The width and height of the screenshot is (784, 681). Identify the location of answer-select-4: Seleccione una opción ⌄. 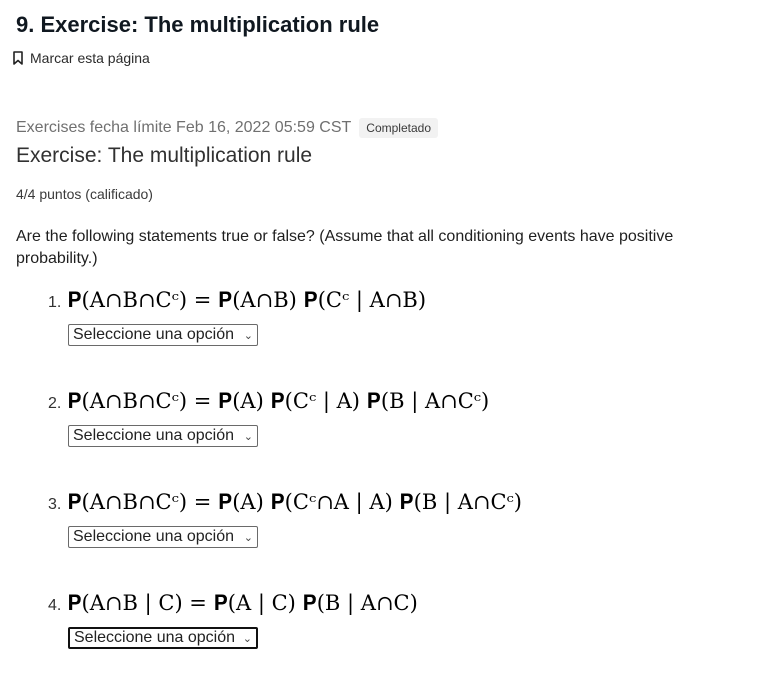
(163, 638).